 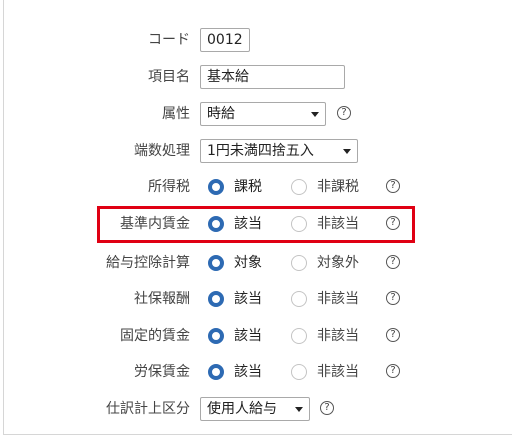 What do you see at coordinates (256, 224) in the screenshot?
I see `highlight-box` at bounding box center [256, 224].